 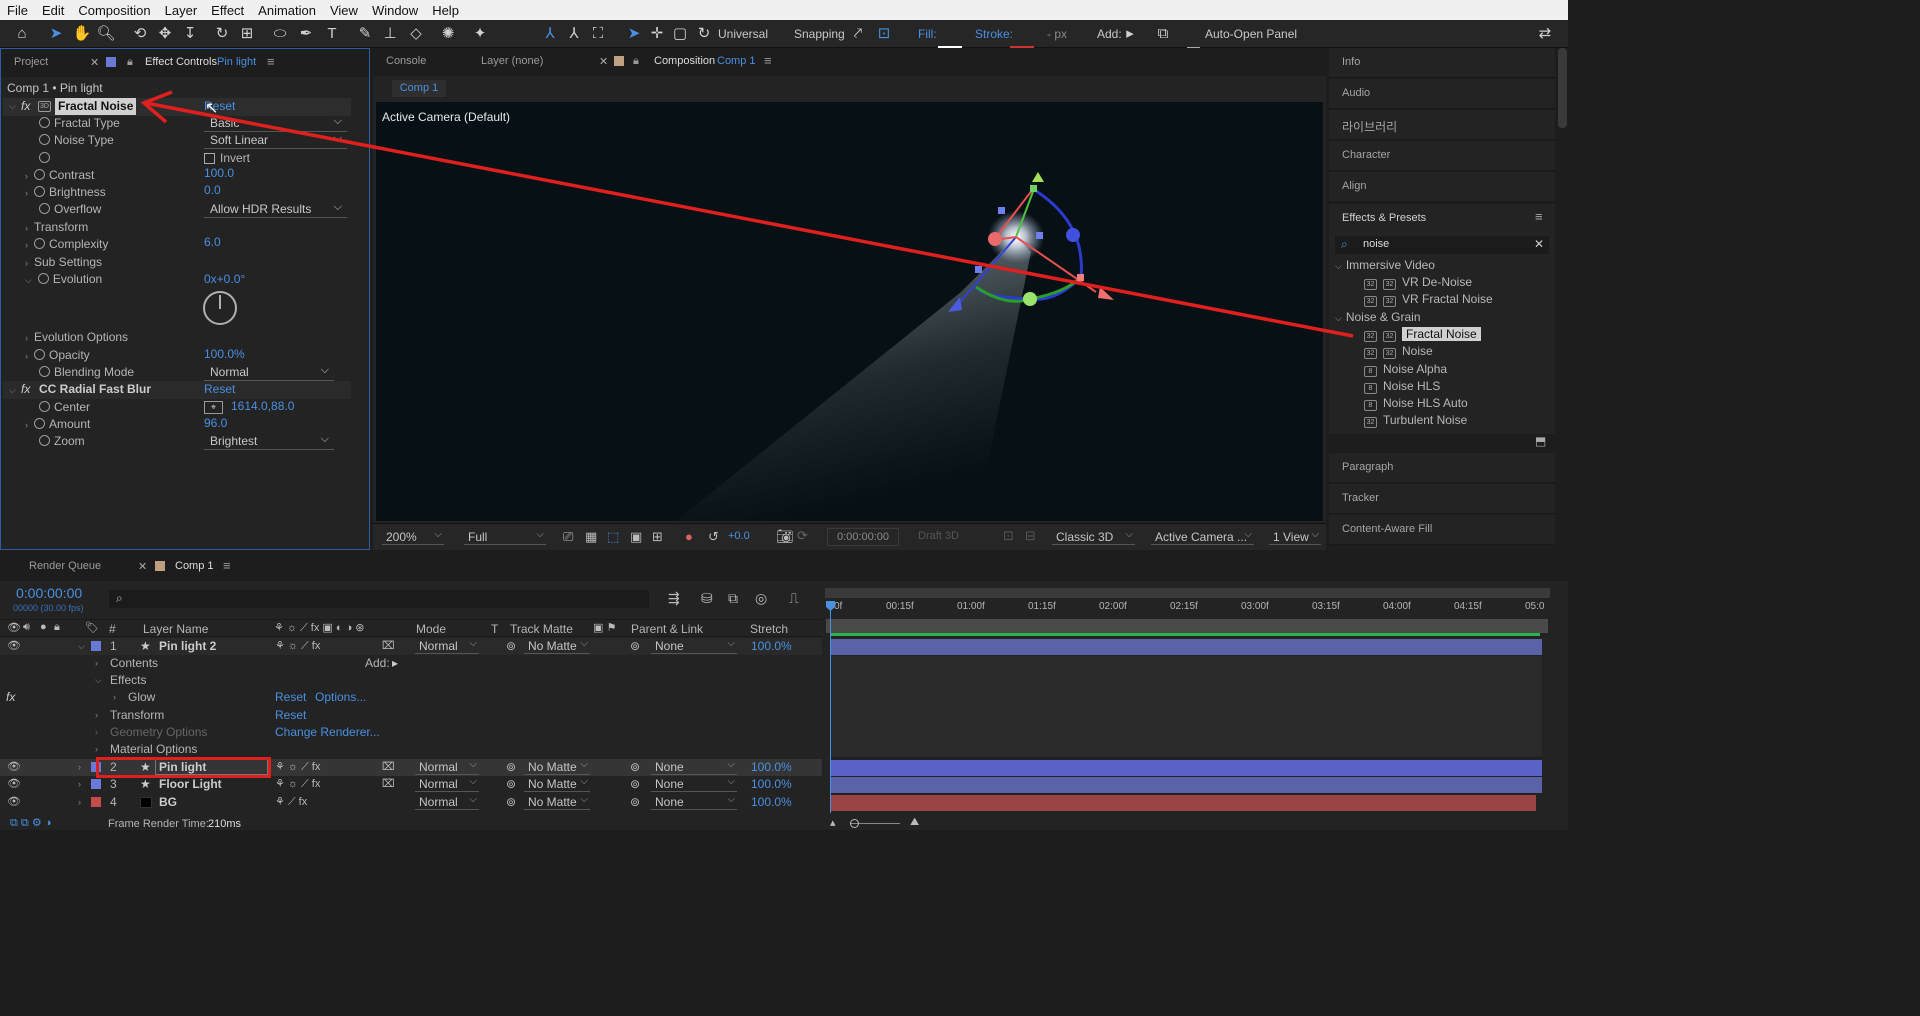 I want to click on layer-label-swatch, so click(x=96, y=784).